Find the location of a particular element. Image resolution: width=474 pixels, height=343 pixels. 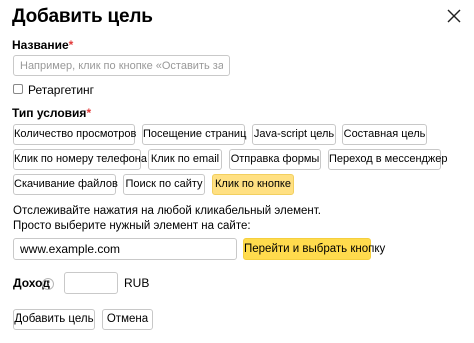

condition-chip-phone-click: Клик по номеру телефона is located at coordinates (80, 159).